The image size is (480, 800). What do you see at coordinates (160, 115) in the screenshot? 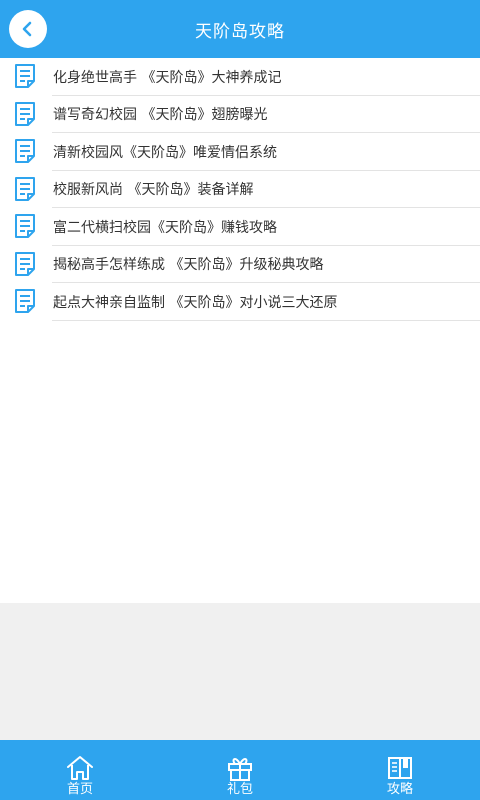
I see `article-title: 谱写奇幻校园 《天阶岛》翅膀曝光` at bounding box center [160, 115].